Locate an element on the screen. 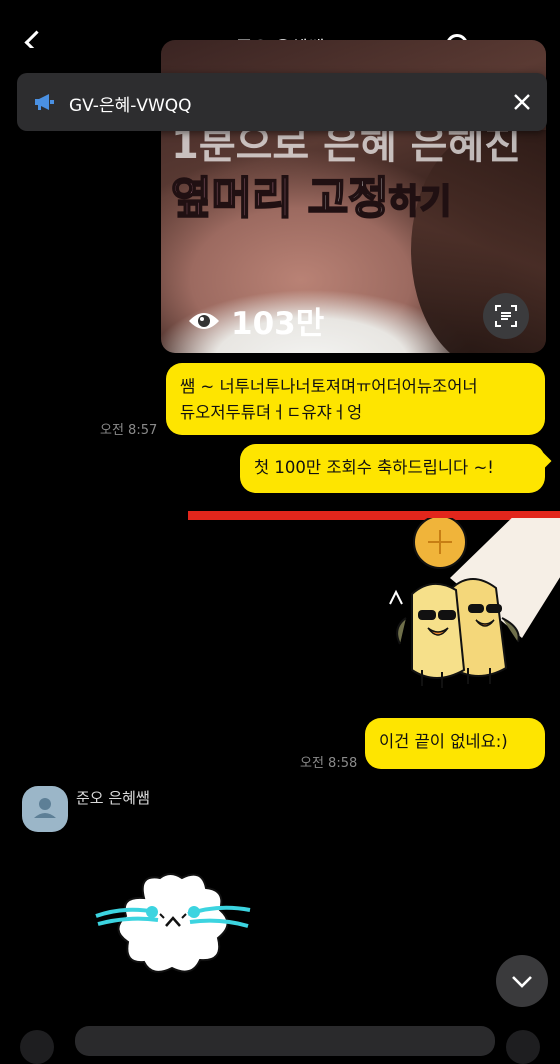  message-input is located at coordinates (285, 1041).